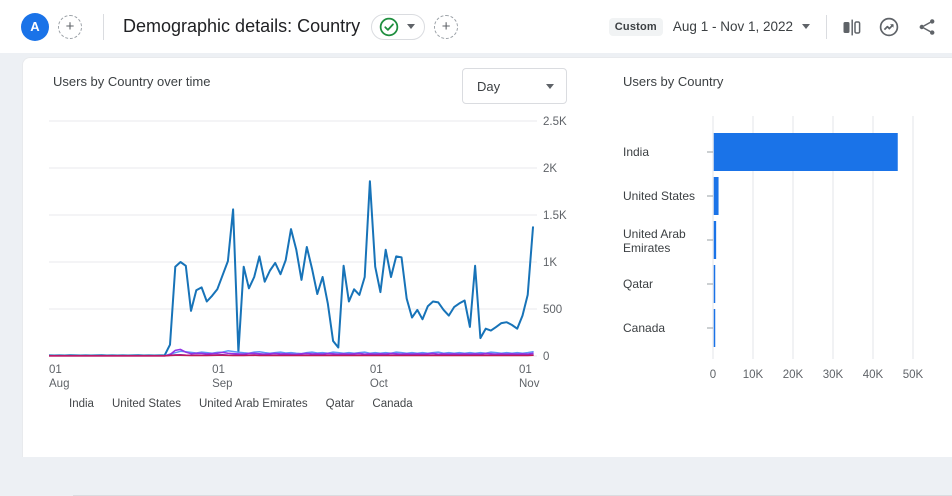  I want to click on bar-chart-title: Users by Country, so click(673, 81).